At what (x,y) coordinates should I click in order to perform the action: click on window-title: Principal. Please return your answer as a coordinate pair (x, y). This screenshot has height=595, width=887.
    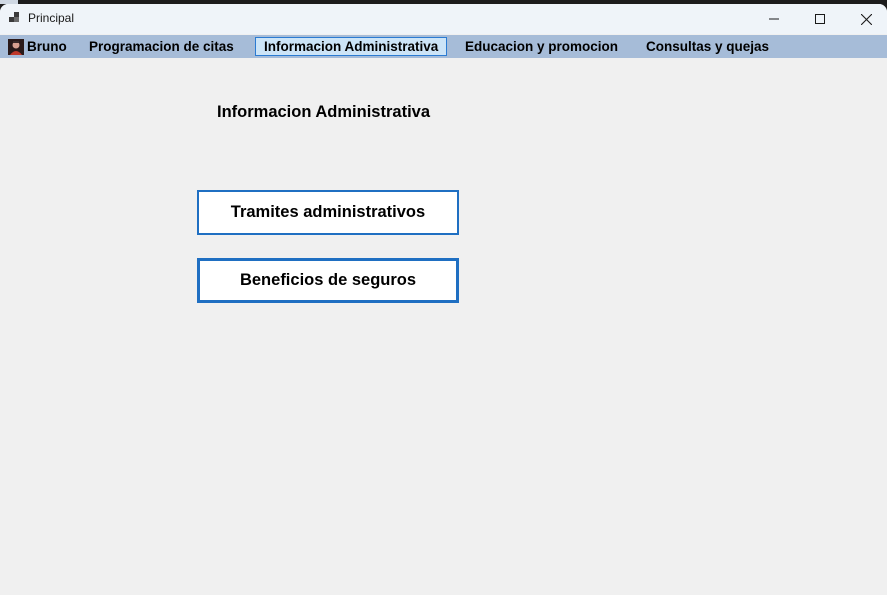
    Looking at the image, I should click on (51, 18).